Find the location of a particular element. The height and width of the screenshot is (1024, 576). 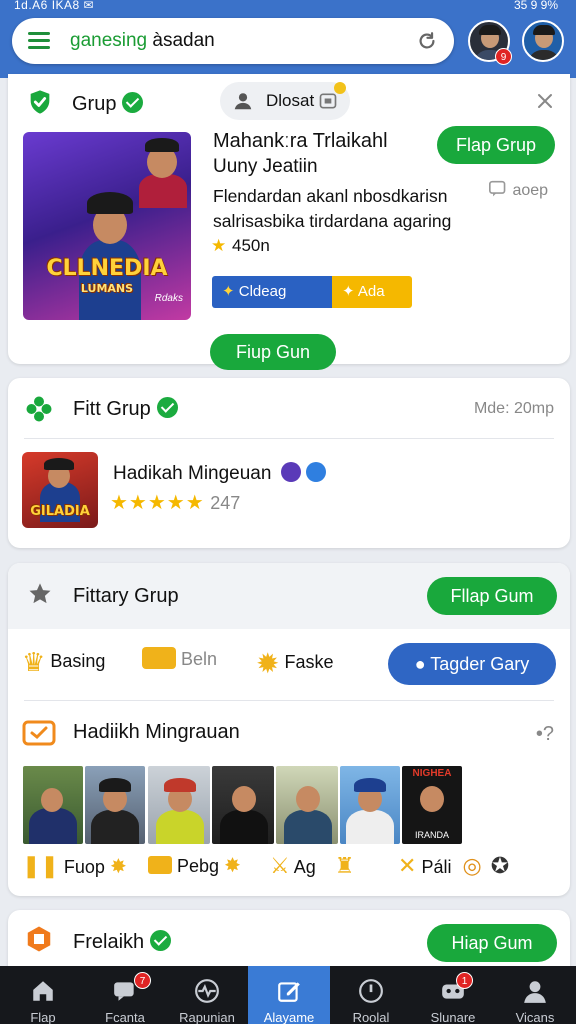

status-chip-label: Dlosat is located at coordinates (290, 100).